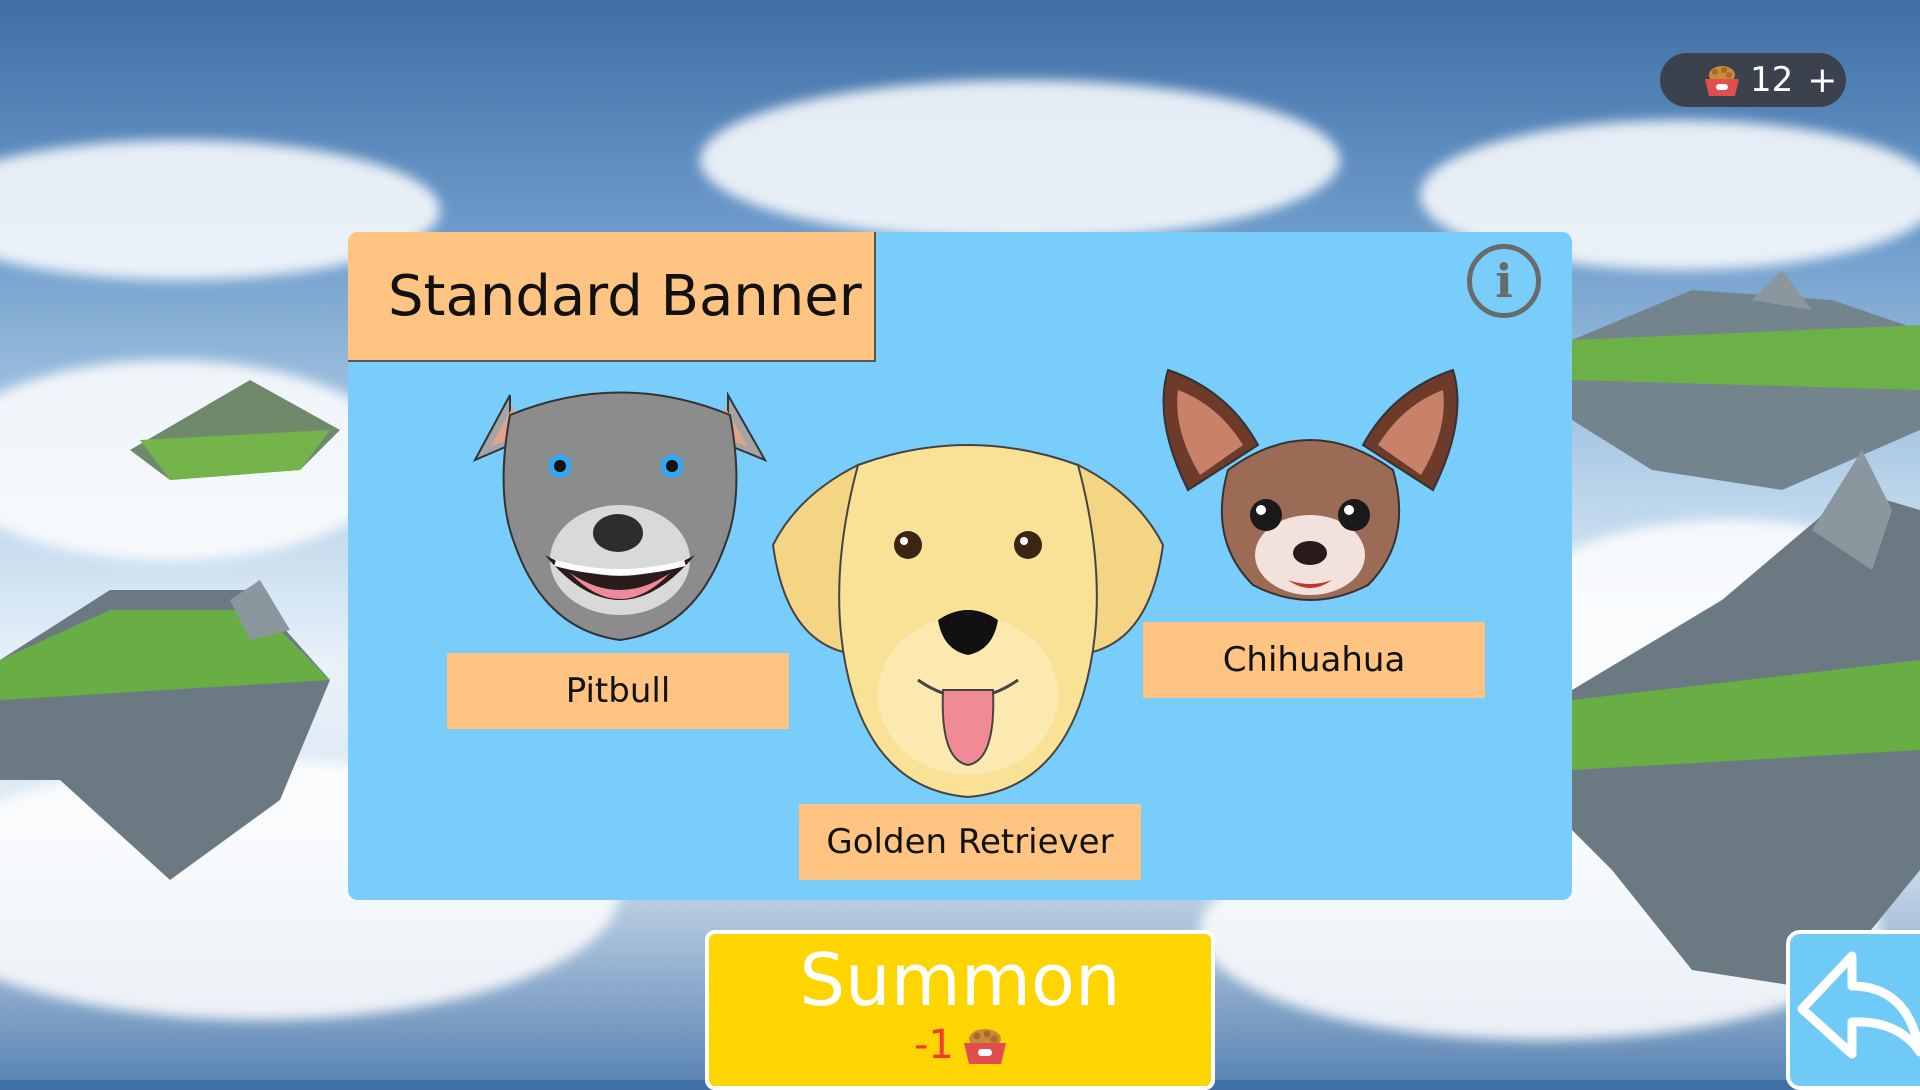 This screenshot has width=1920, height=1090. I want to click on summon-button: Summon -1, so click(960, 1010).